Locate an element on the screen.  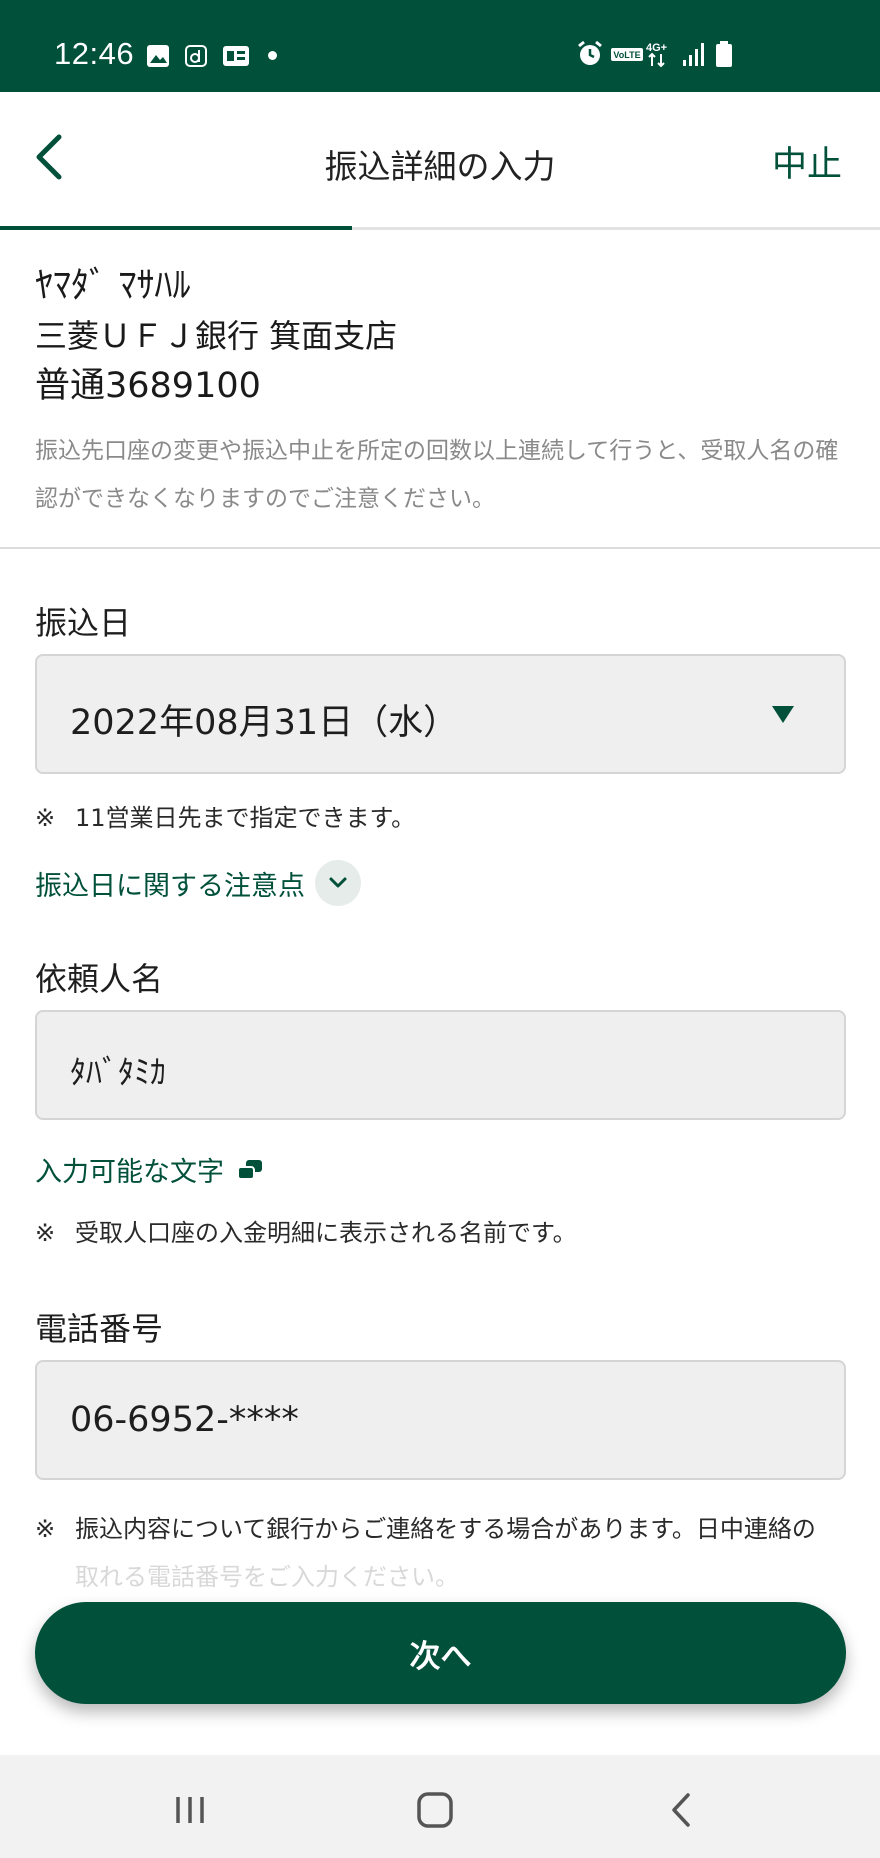
cancel-button: 中止 is located at coordinates (807, 161).